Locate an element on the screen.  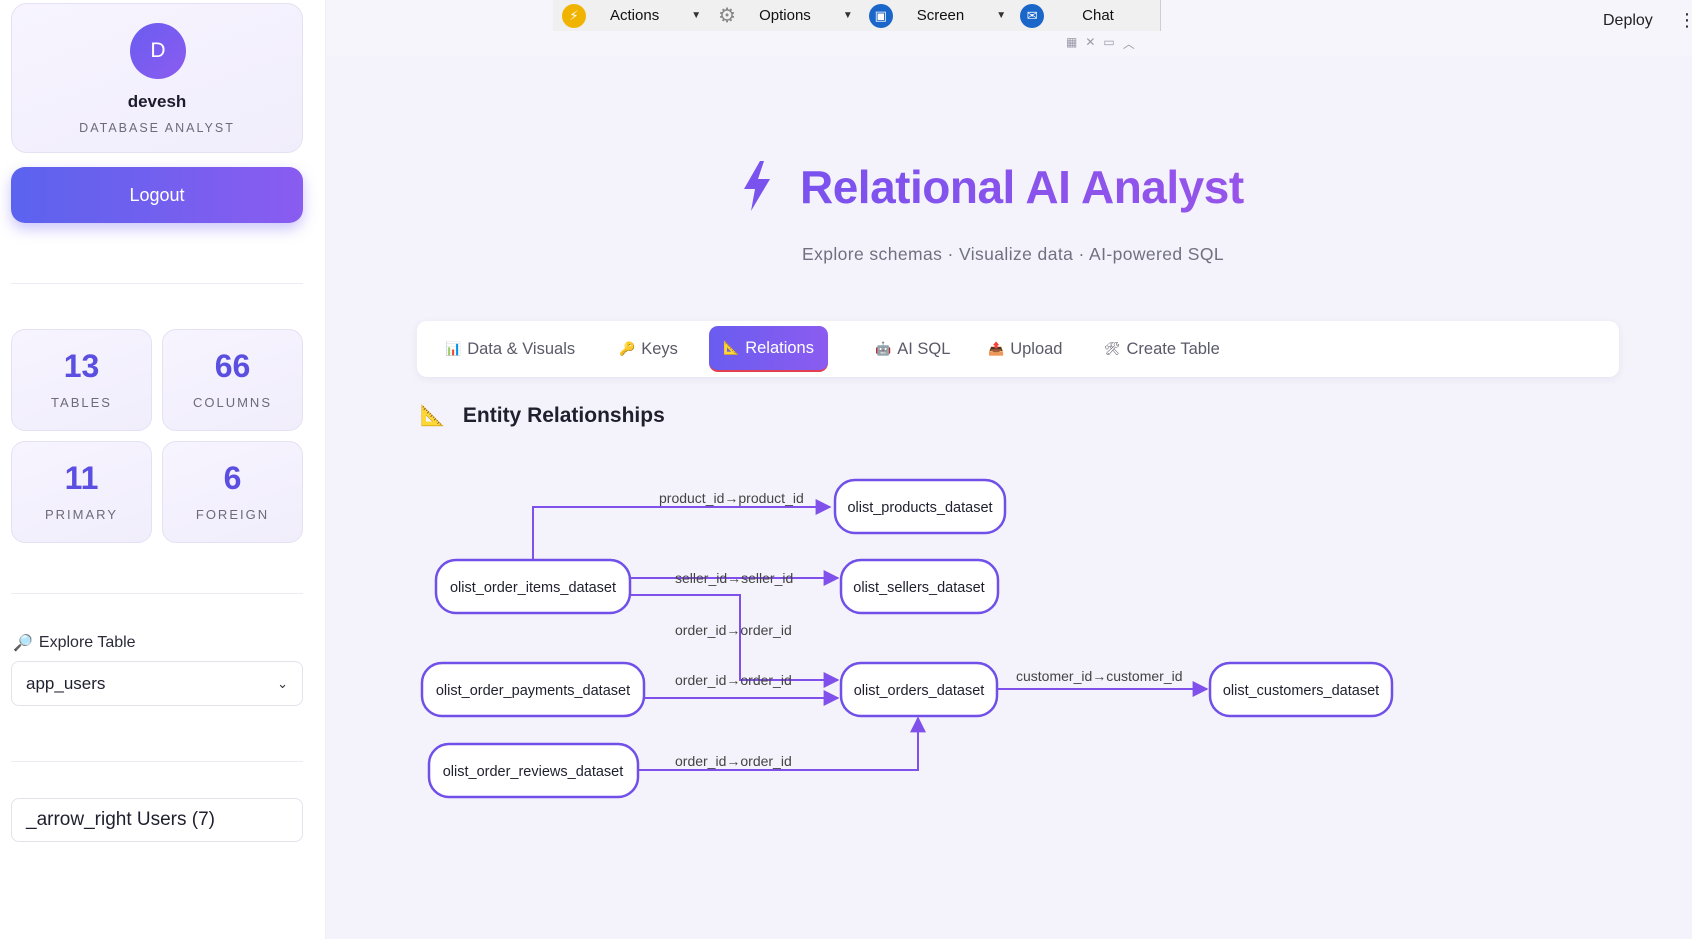
relation-edge: customer_id→customer_id is located at coordinates (1103, 682).